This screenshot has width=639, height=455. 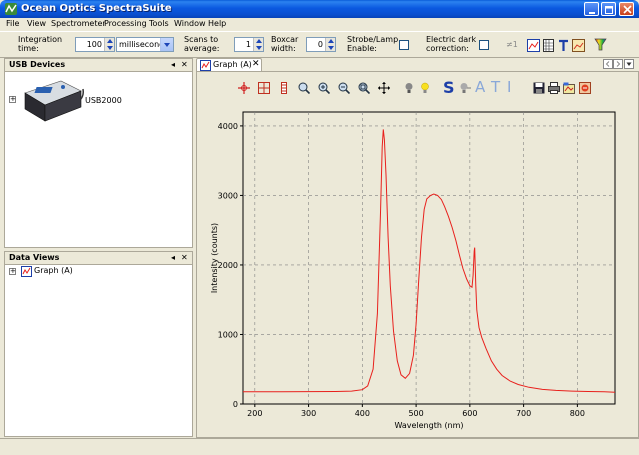 I want to click on x-tick-label: 400, so click(x=362, y=413).